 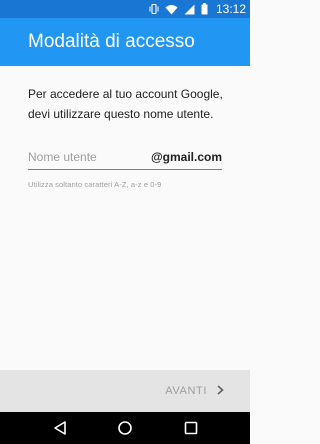 I want to click on next-button: AVANTI, so click(x=194, y=391).